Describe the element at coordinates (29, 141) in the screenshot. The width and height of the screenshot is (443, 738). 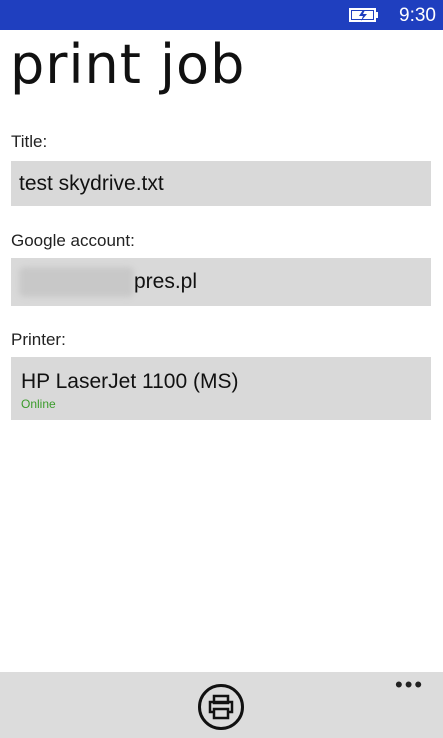
I see `title-label: Title:` at that location.